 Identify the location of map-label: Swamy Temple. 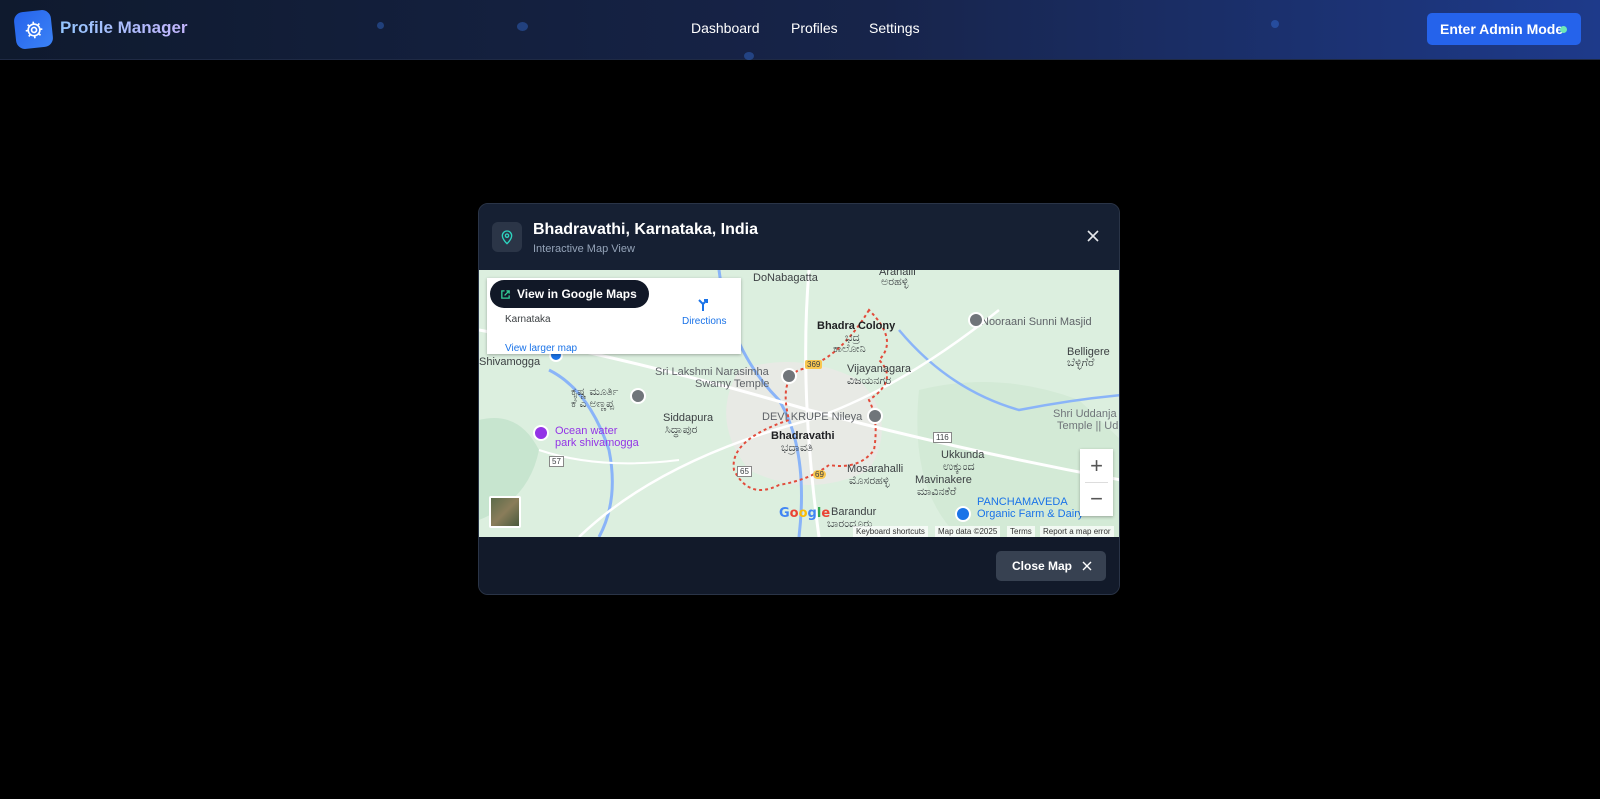
(732, 384).